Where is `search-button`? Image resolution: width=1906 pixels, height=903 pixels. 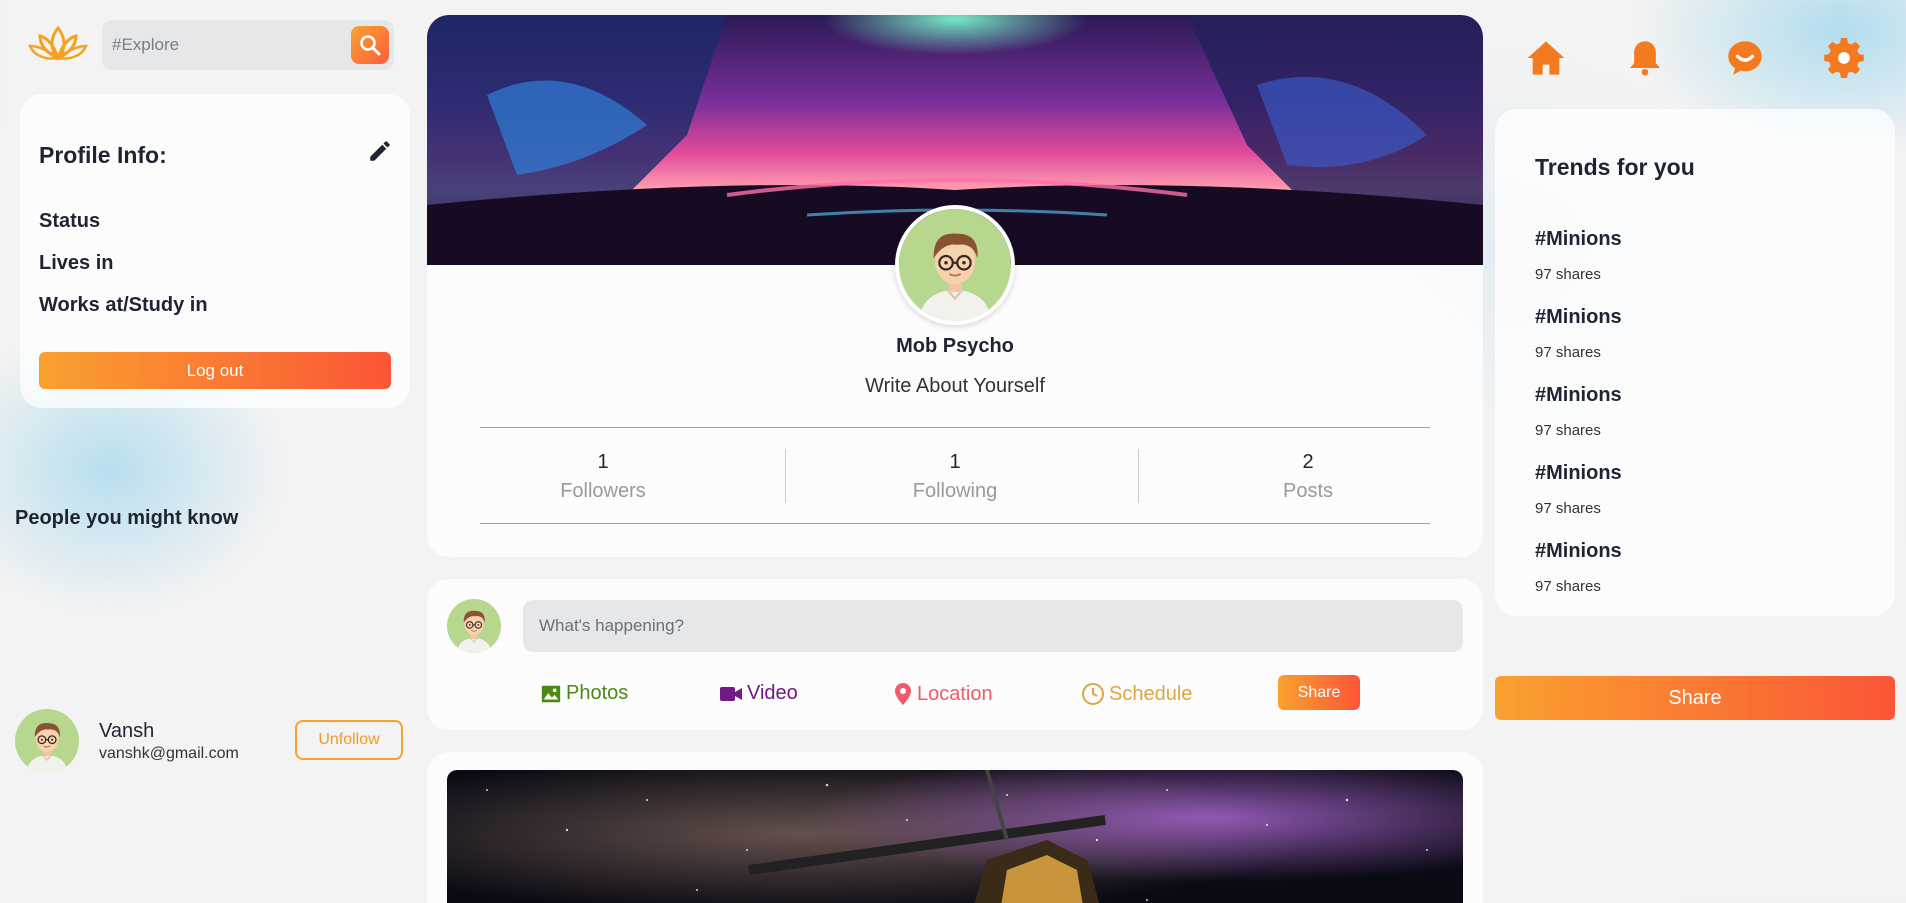
search-button is located at coordinates (370, 45).